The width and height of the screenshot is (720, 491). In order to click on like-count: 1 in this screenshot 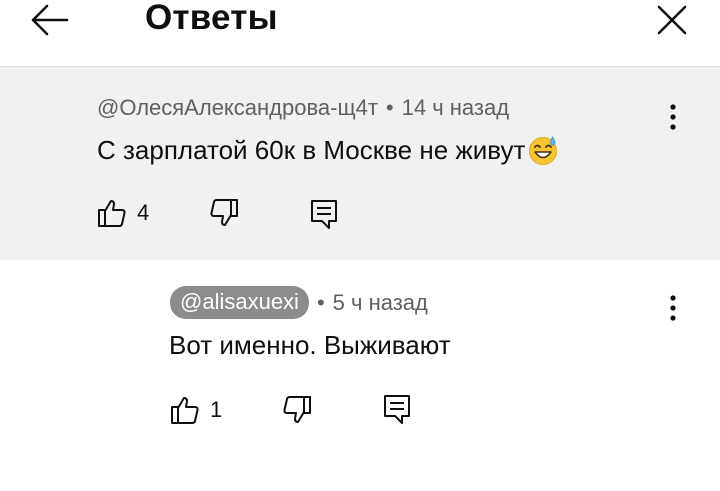, I will do `click(216, 409)`.